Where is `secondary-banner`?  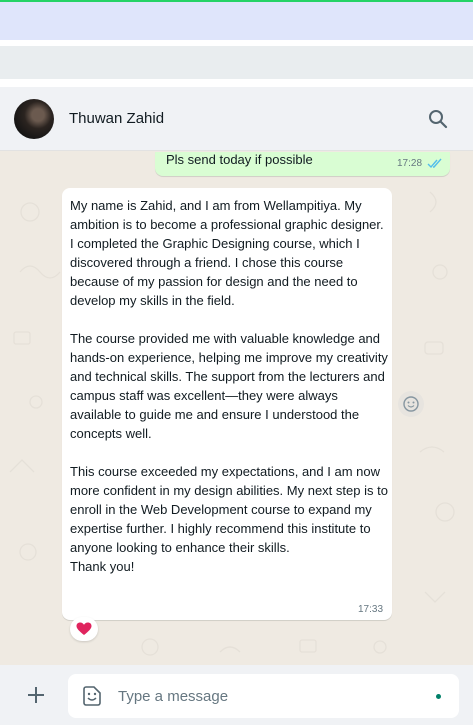 secondary-banner is located at coordinates (236, 62).